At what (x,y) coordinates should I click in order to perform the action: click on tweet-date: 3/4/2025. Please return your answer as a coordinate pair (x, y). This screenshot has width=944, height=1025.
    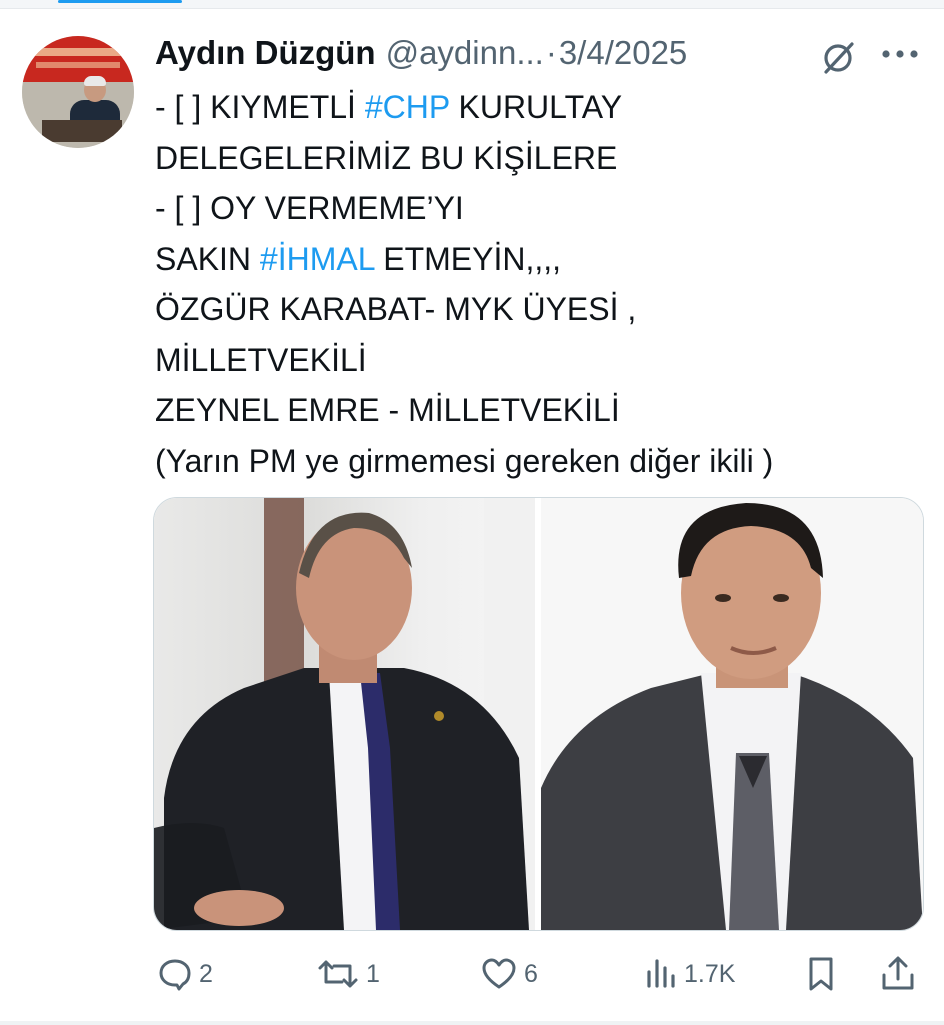
    Looking at the image, I should click on (623, 53).